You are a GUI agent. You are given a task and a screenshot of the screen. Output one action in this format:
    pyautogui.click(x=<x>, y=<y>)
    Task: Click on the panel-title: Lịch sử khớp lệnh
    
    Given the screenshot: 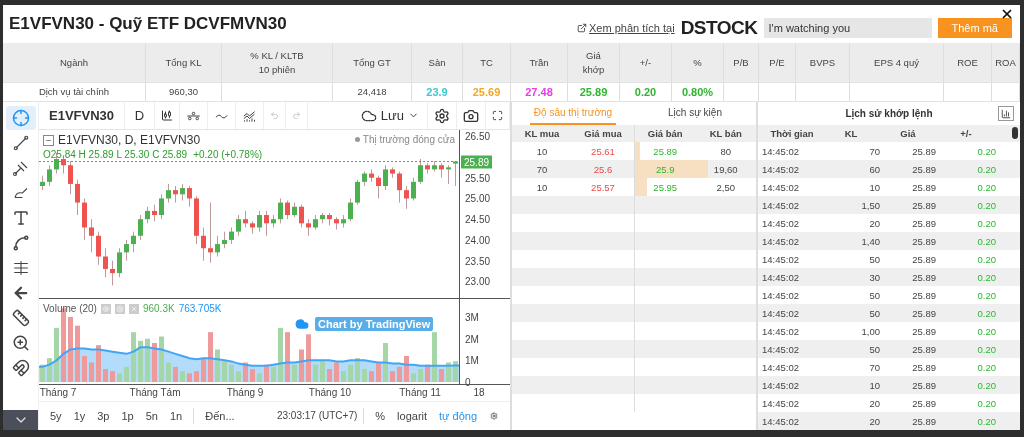 What is the action you would take?
    pyautogui.click(x=889, y=113)
    